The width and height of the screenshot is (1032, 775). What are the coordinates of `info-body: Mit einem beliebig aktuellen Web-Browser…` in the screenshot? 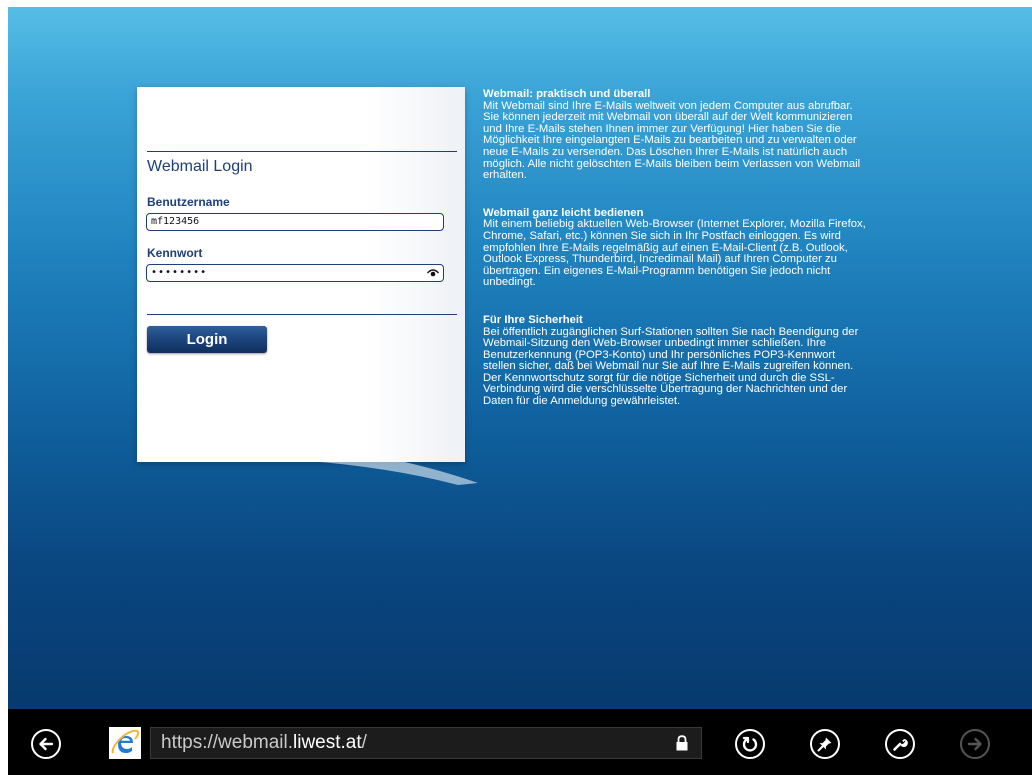 It's located at (674, 253).